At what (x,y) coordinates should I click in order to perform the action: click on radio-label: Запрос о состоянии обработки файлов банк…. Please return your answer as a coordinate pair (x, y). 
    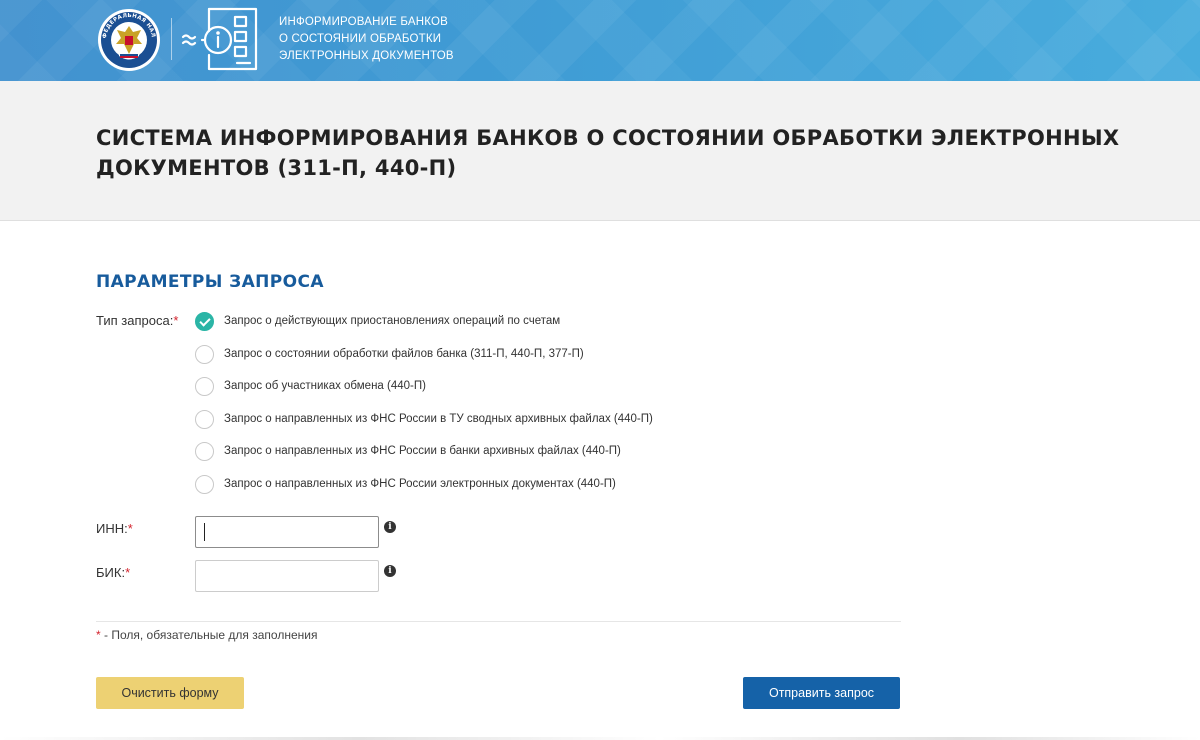
    Looking at the image, I should click on (404, 354).